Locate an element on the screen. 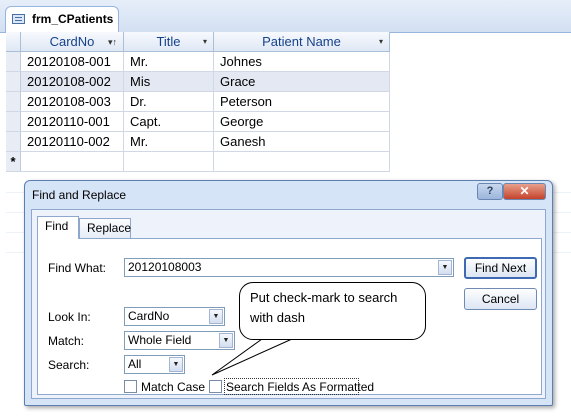 The image size is (571, 419). callout-text: Put check-mark to search with dash is located at coordinates (324, 307).